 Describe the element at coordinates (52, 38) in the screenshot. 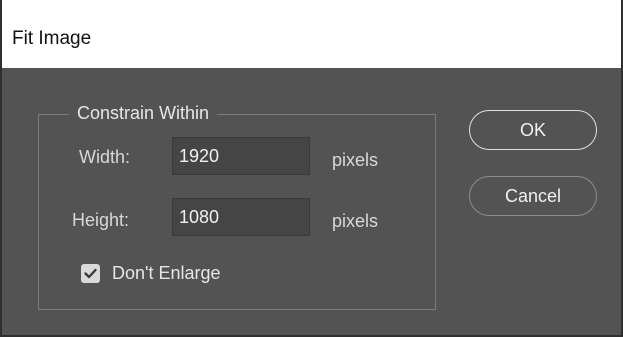

I see `dialog-title: Fit Image` at that location.